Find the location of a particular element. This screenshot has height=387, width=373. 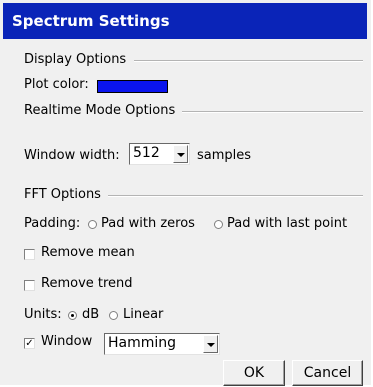

fft-options-divider is located at coordinates (235, 196).